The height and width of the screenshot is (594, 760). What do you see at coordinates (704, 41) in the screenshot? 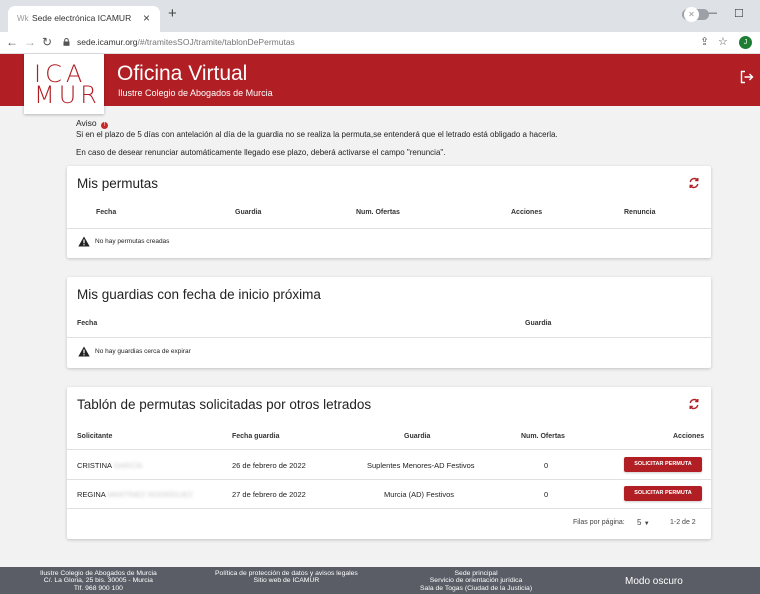
I see `share-icon: ⇪` at bounding box center [704, 41].